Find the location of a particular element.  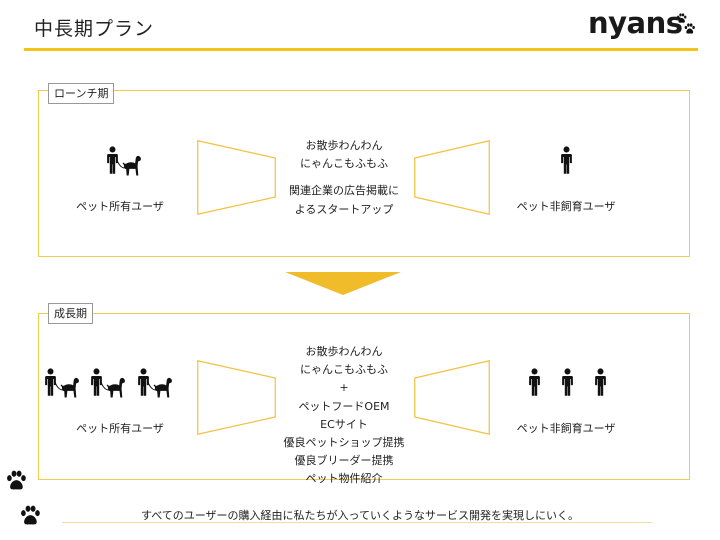

growth-service-line: ペットフードOEM is located at coordinates (344, 406).